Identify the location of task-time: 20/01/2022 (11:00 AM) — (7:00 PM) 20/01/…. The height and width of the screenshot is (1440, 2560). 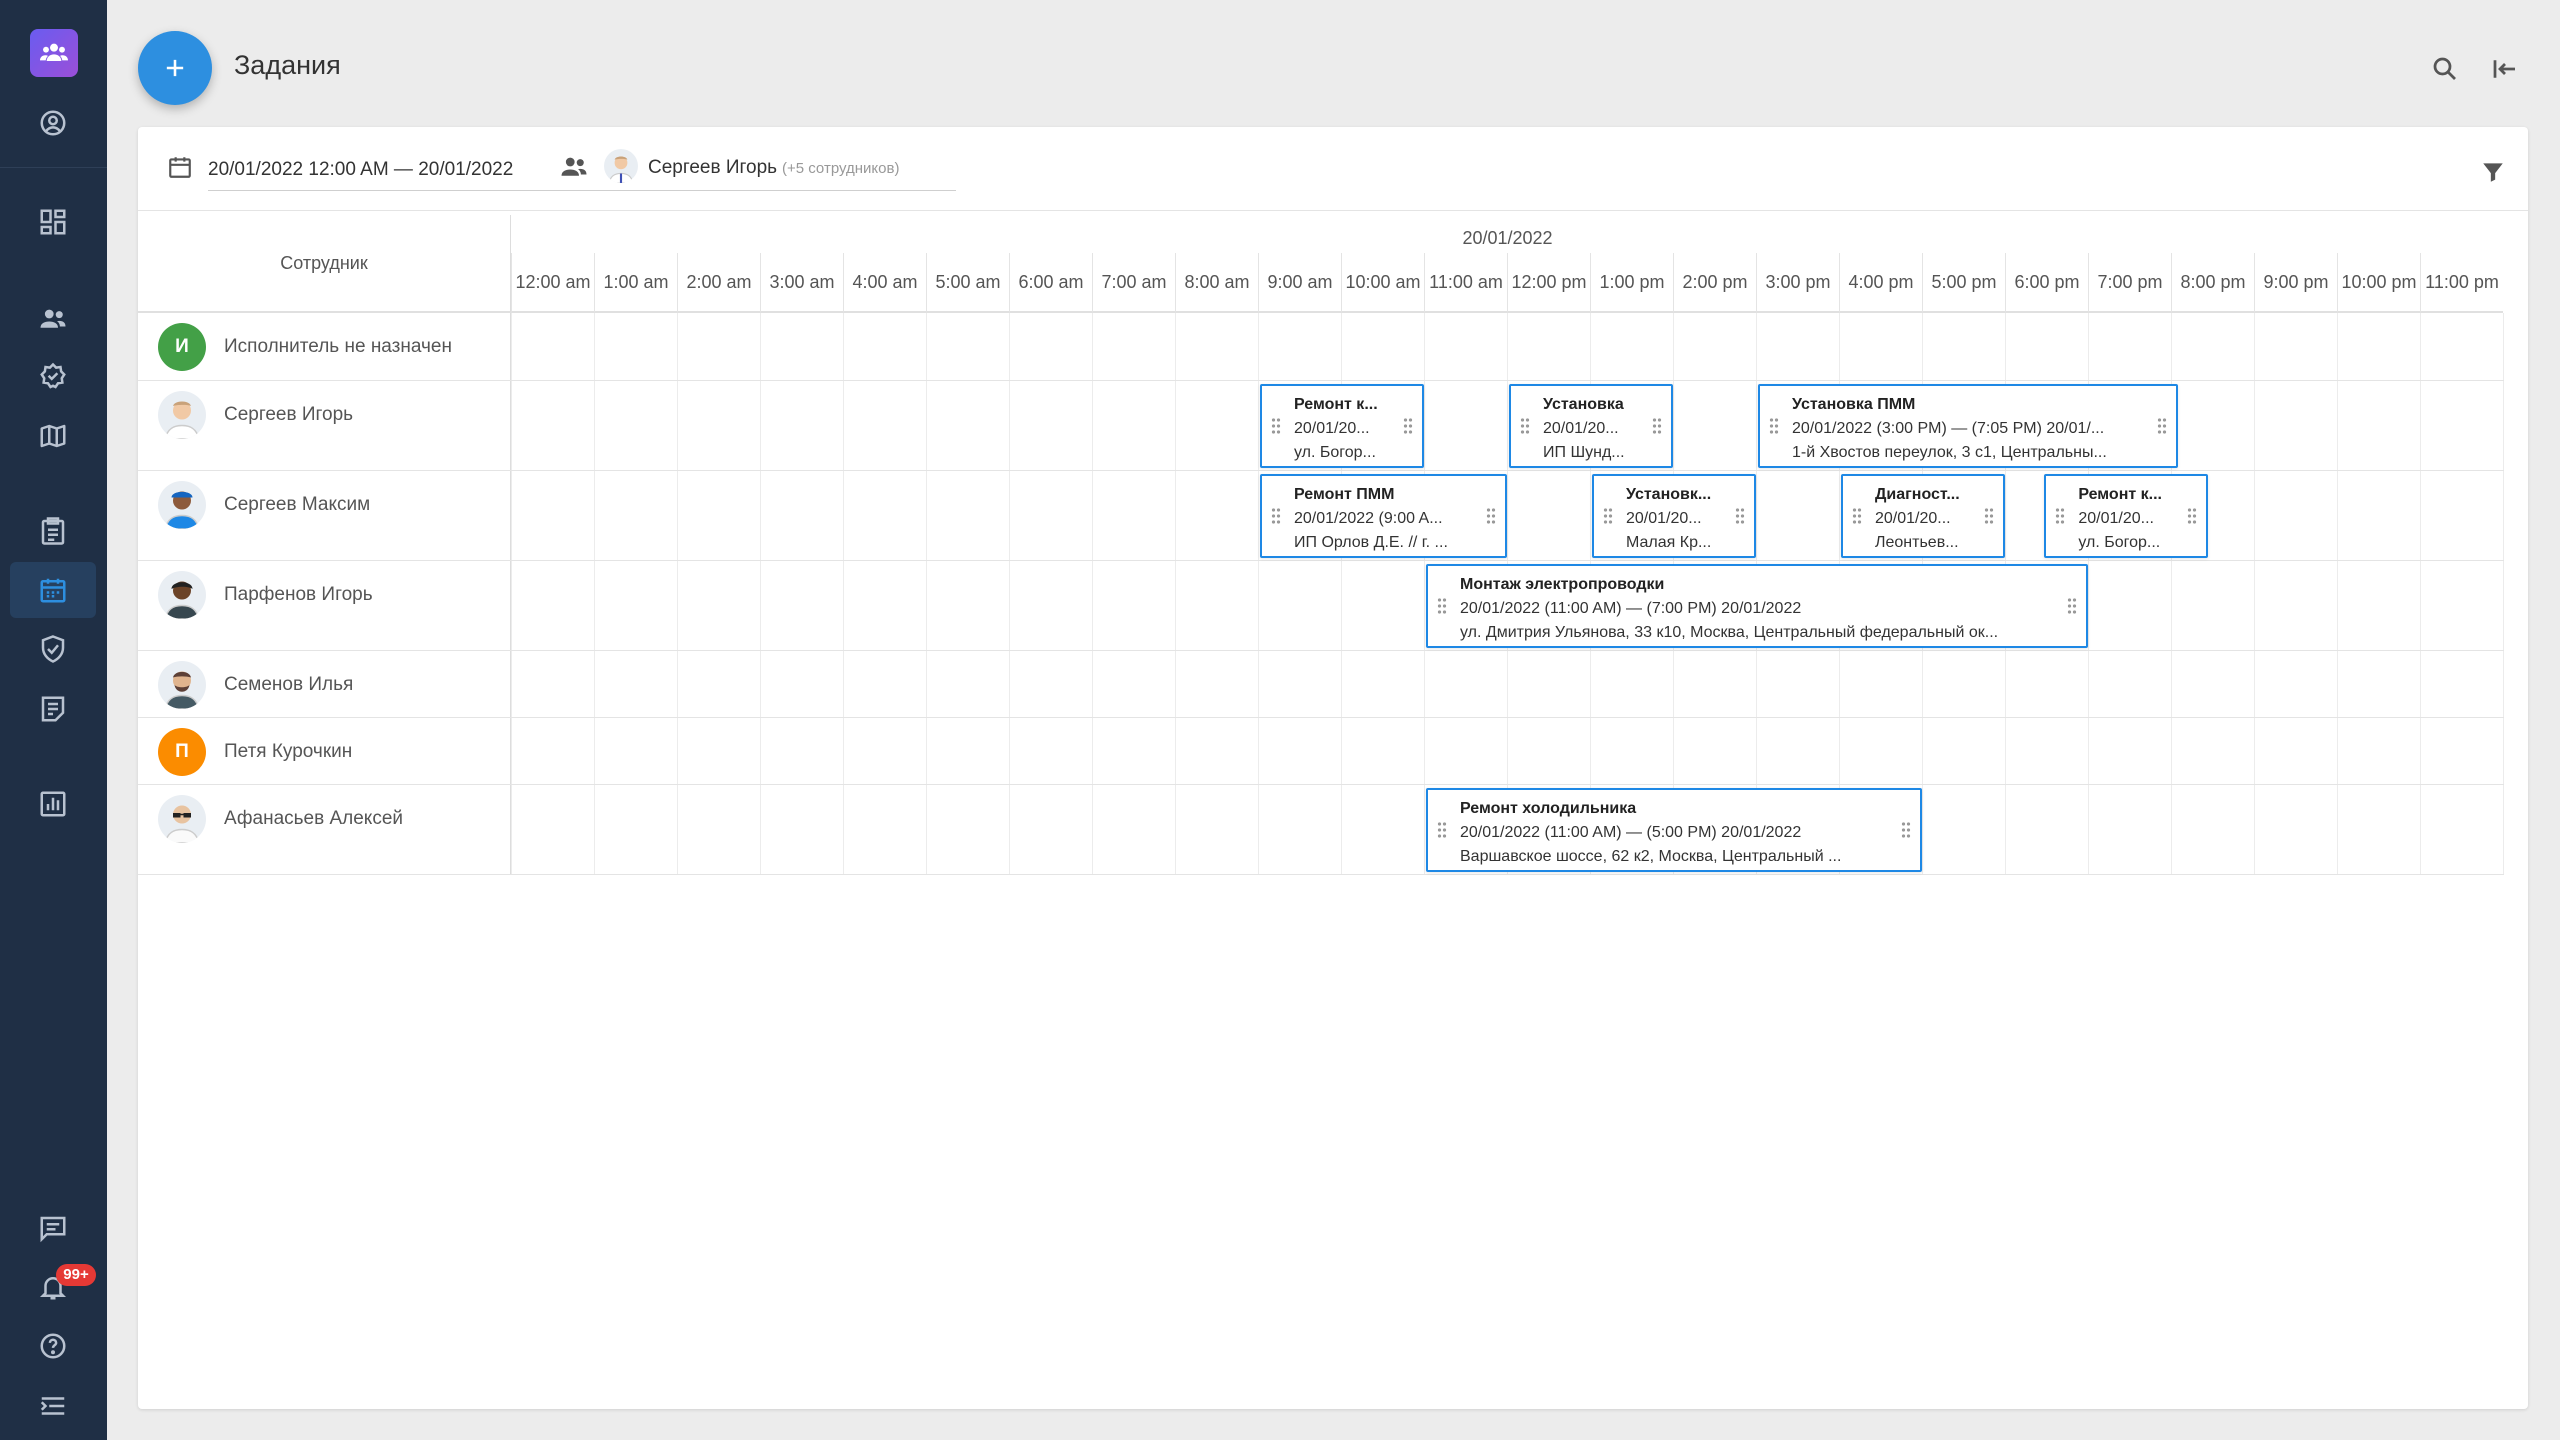
(1631, 608).